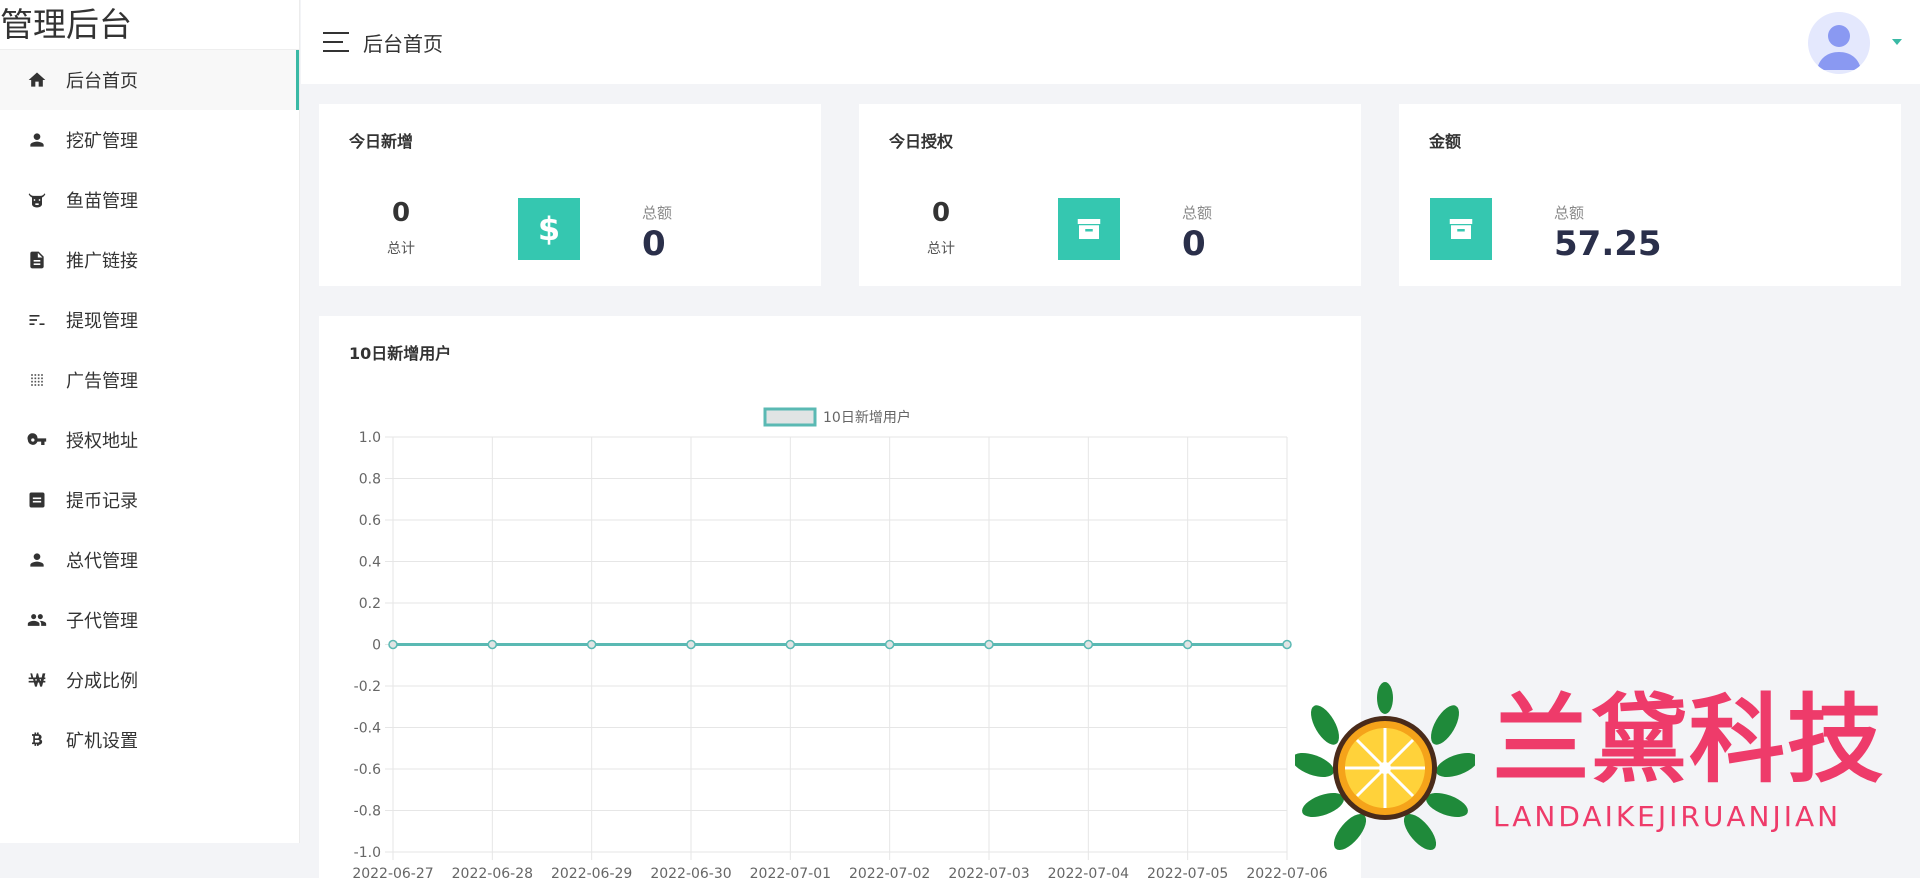 Image resolution: width=1920 pixels, height=878 pixels. What do you see at coordinates (149, 140) in the screenshot?
I see `sidebar-item-mining: 挖矿管理` at bounding box center [149, 140].